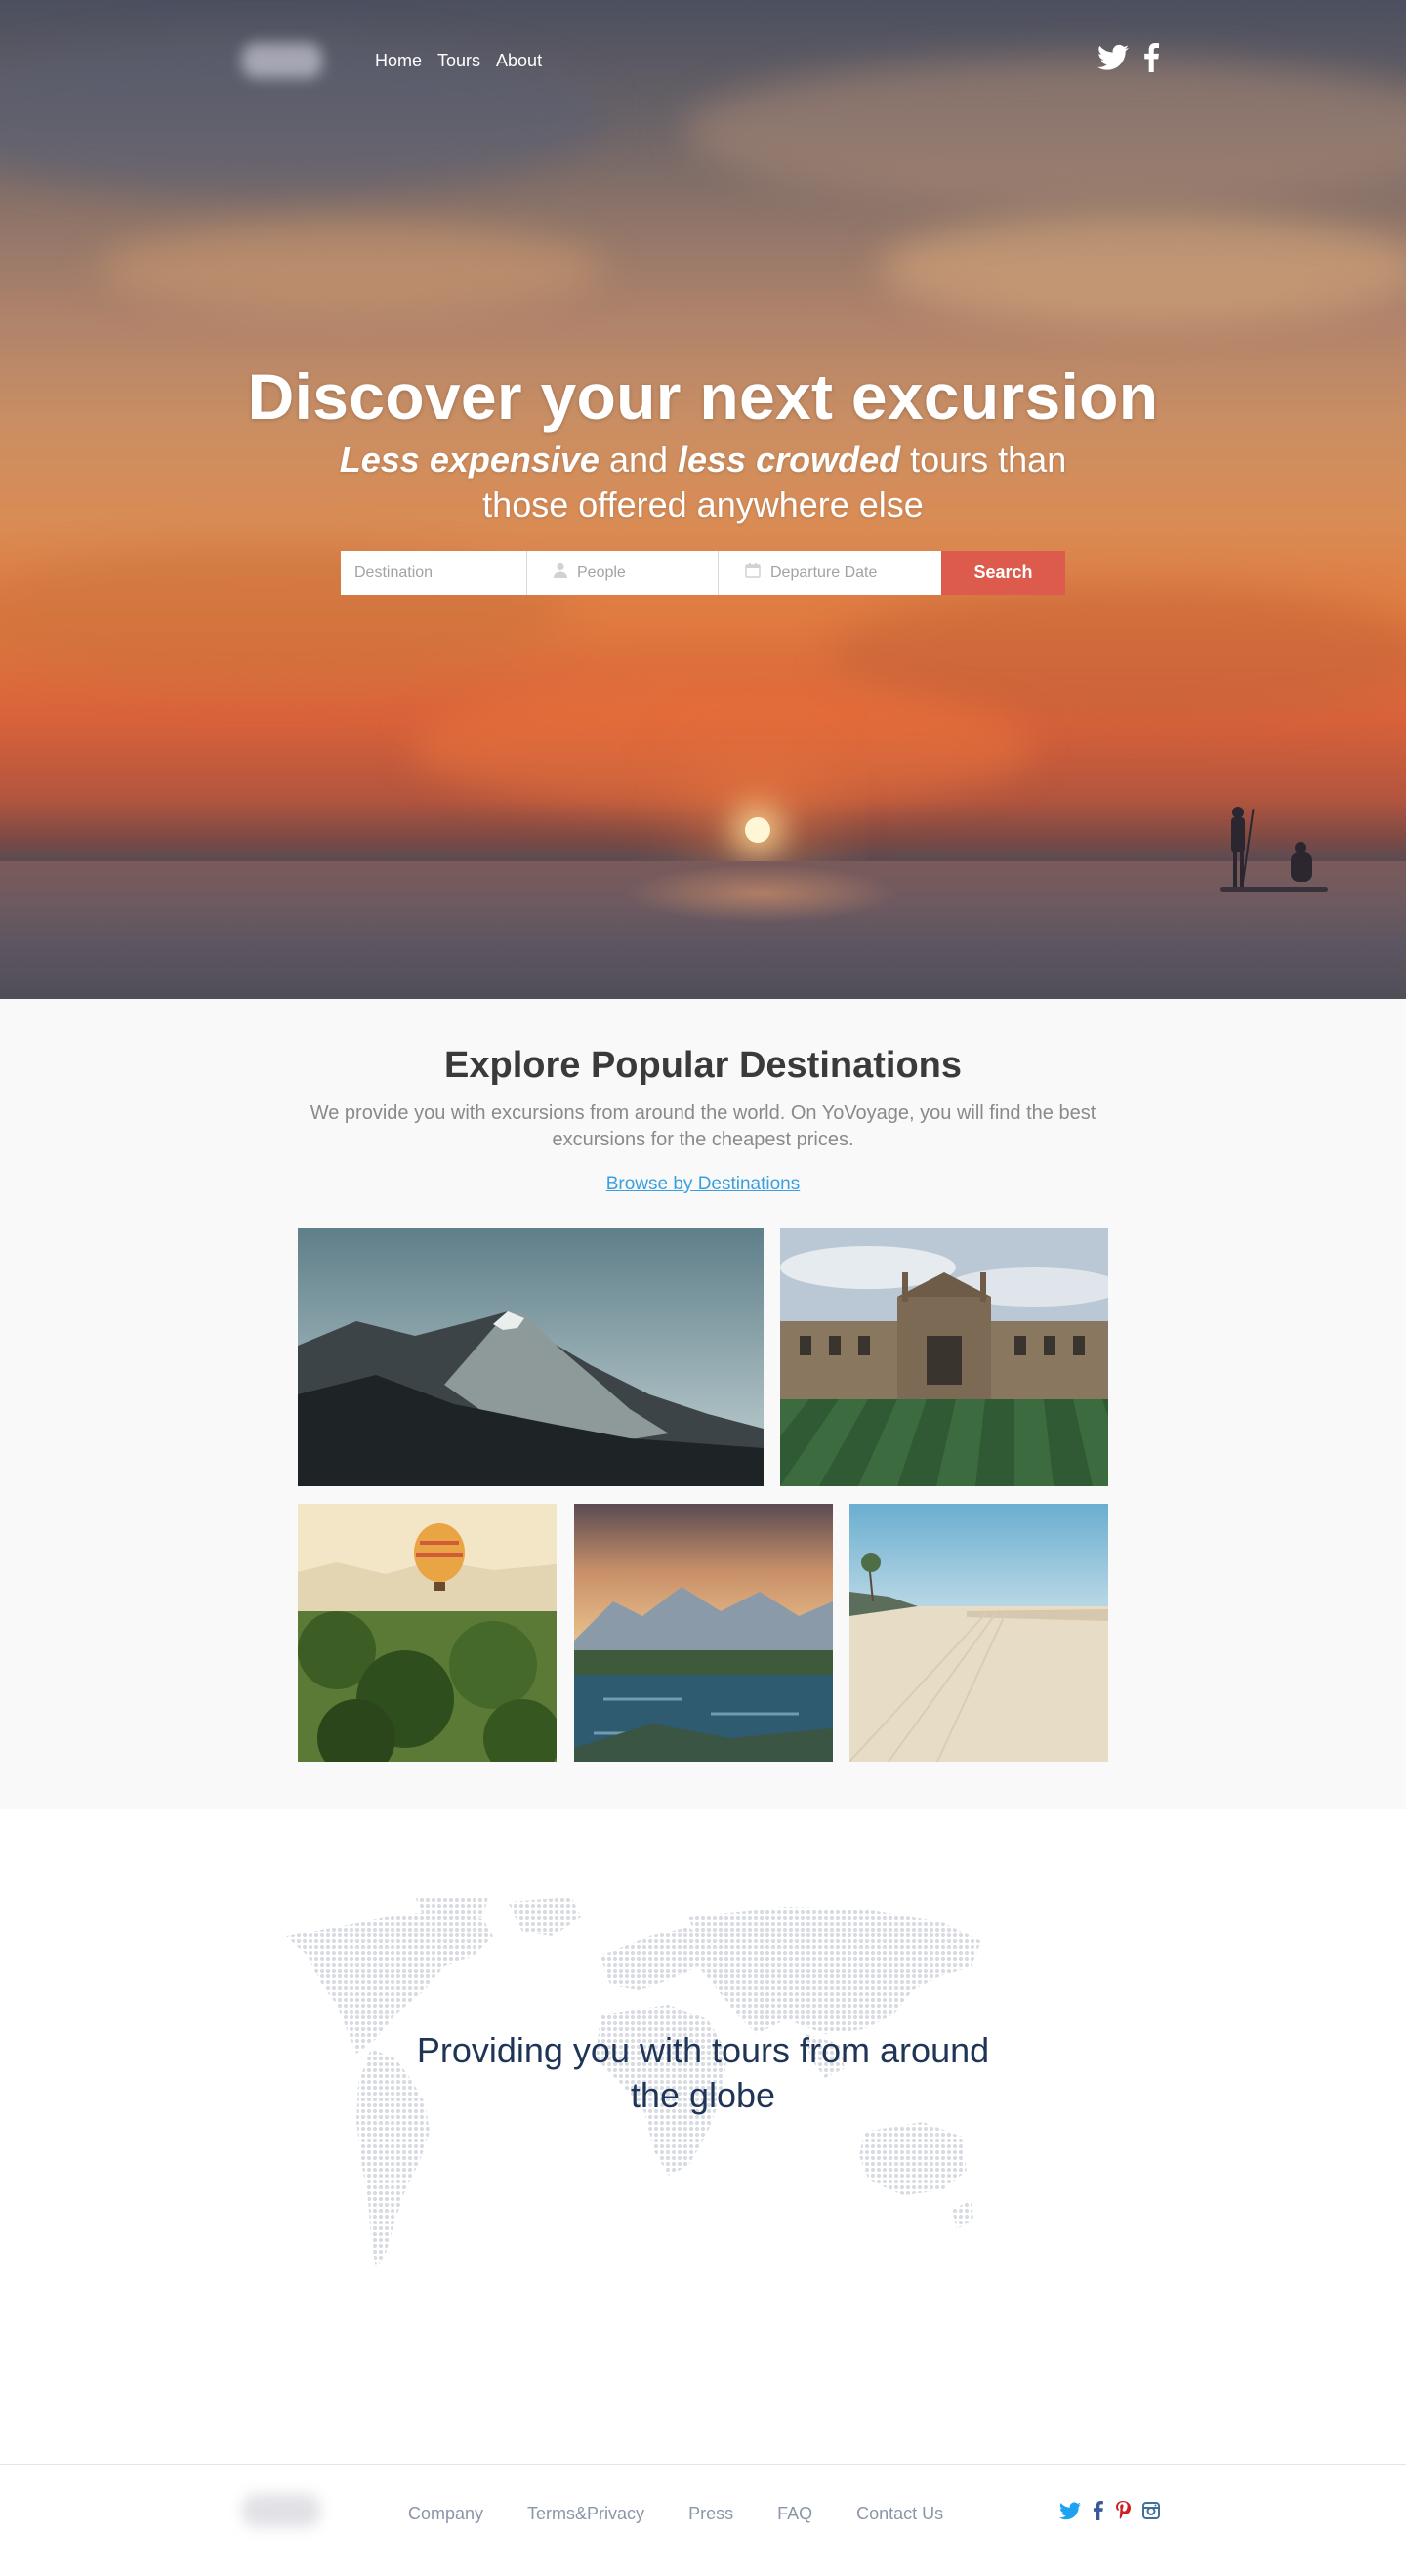  I want to click on subtitle-emphasis: less crowded, so click(789, 459).